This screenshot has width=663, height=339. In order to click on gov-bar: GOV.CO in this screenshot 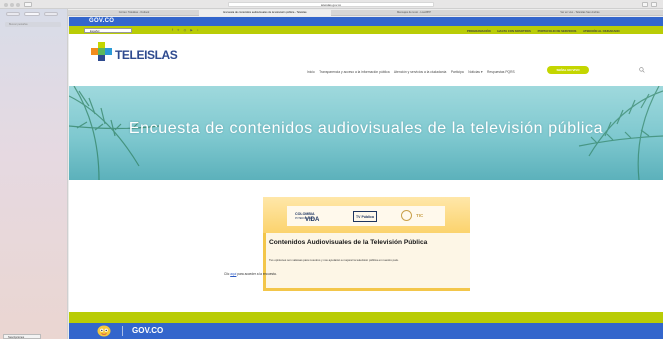, I will do `click(366, 21)`.